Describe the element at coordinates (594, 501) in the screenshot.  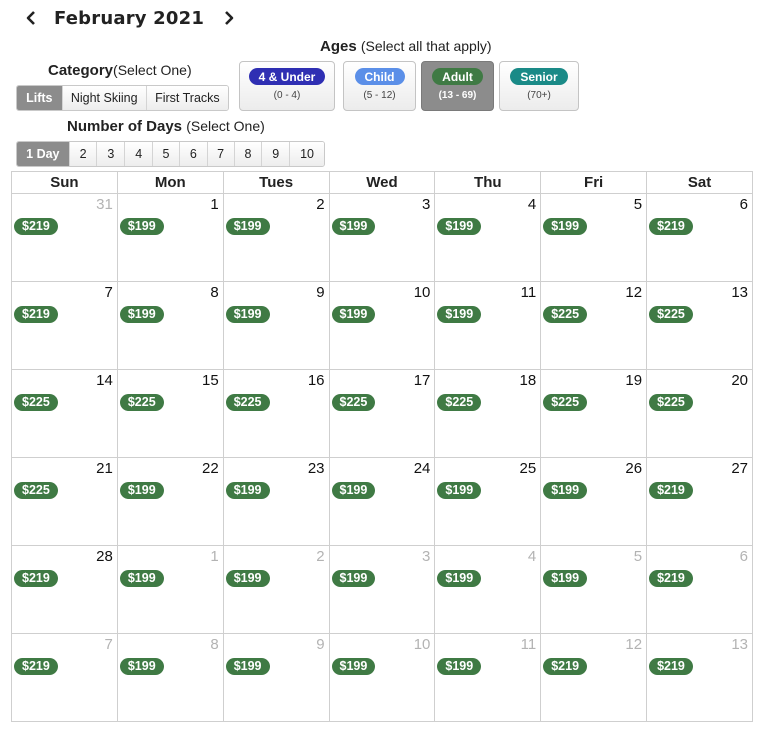
I see `calendar-day-cell: 26 $199` at that location.